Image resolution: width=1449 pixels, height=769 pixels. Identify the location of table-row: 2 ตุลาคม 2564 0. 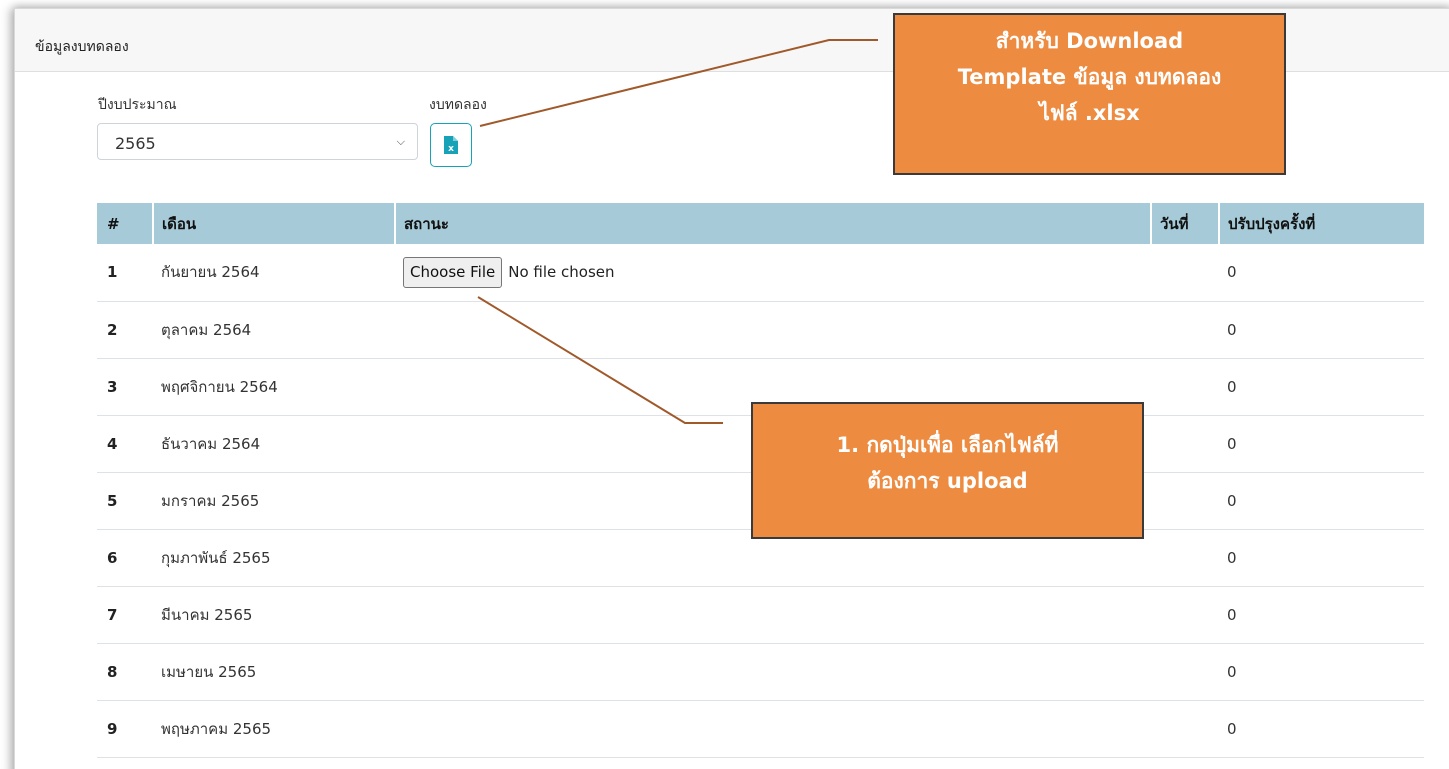
(760, 330).